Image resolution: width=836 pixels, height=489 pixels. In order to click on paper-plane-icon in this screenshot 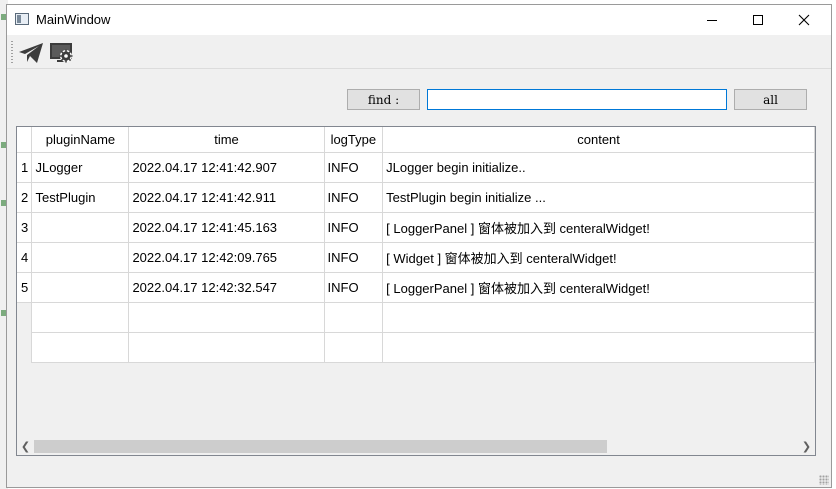, I will do `click(31, 53)`.